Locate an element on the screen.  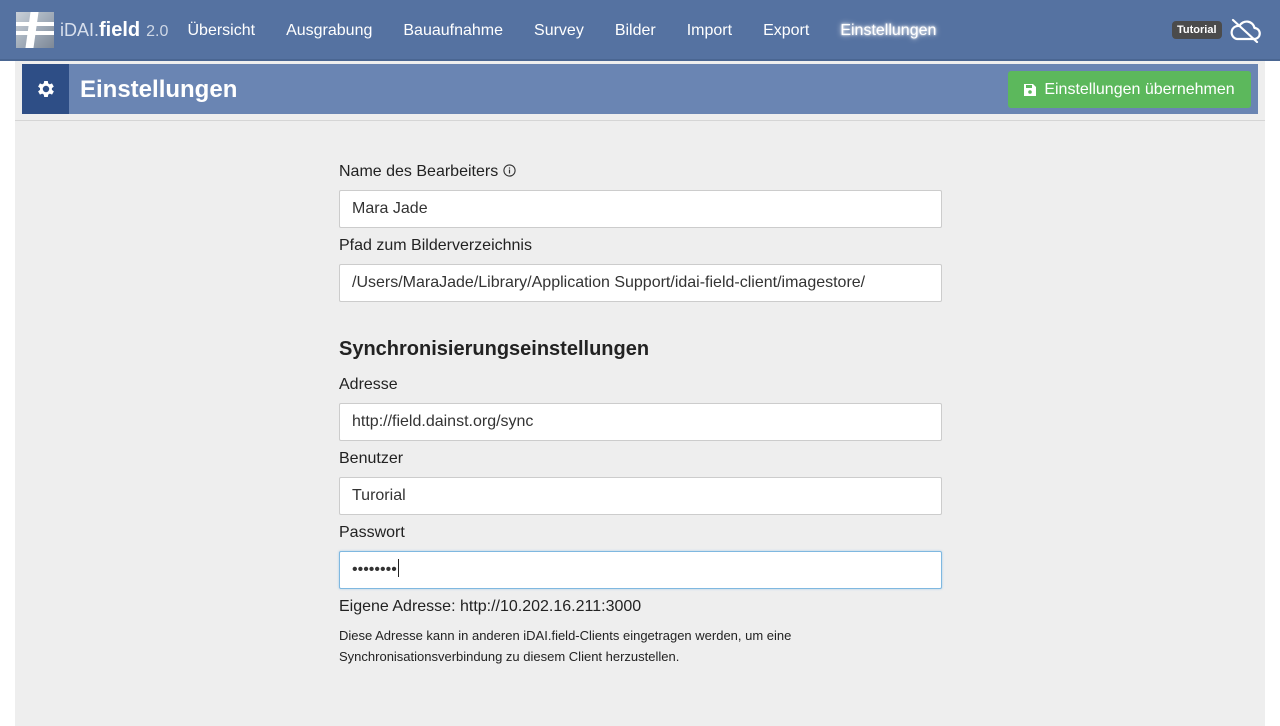
editor-name-label: Name des Bearbeiters is located at coordinates (427, 172).